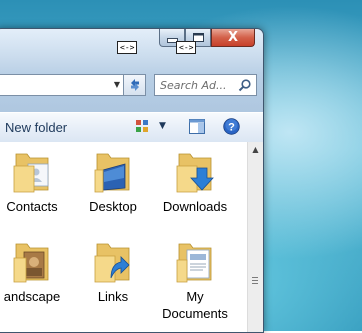  I want to click on search-icon, so click(245, 85).